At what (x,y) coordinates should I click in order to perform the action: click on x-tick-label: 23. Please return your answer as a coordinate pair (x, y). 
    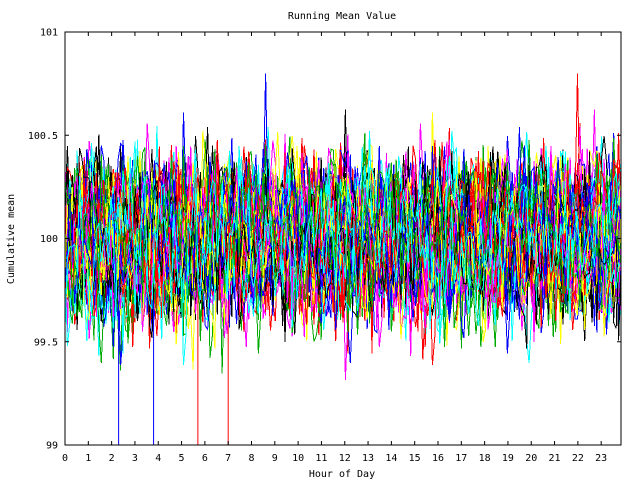
    Looking at the image, I should click on (601, 458).